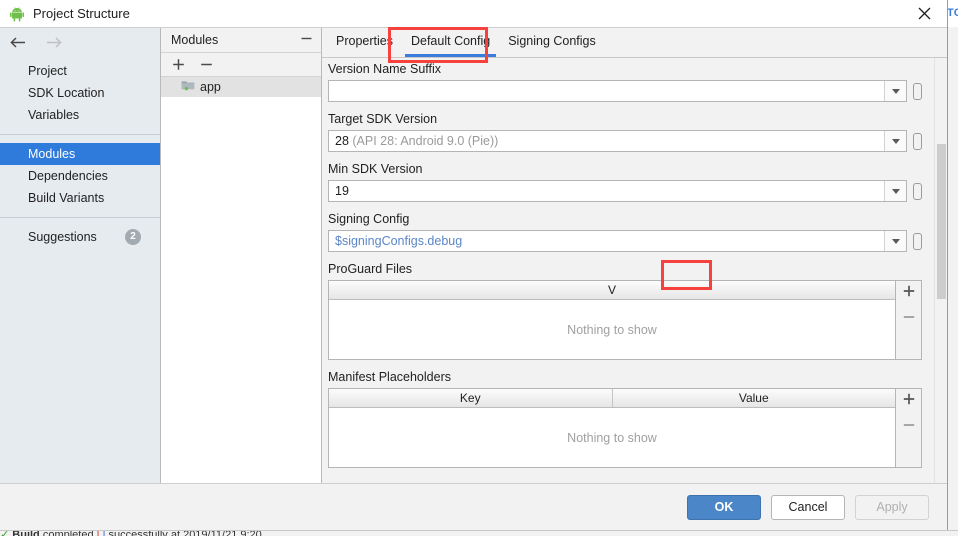  Describe the element at coordinates (375, 169) in the screenshot. I see `label-min-sdk-version: Min SDK Version` at that location.